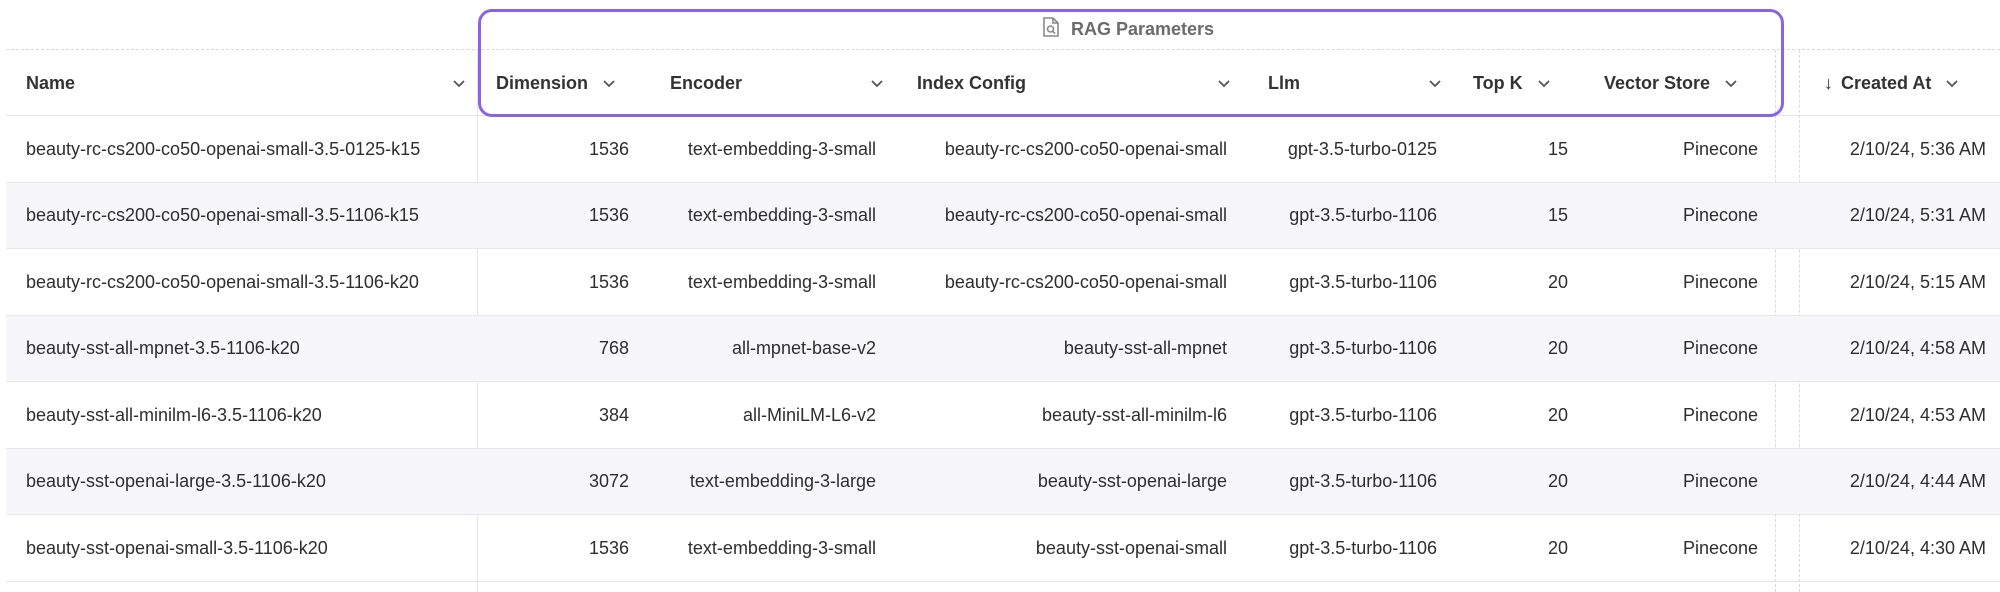 The width and height of the screenshot is (2000, 592). Describe the element at coordinates (776, 83) in the screenshot. I see `column-header-encoder: Encoder` at that location.